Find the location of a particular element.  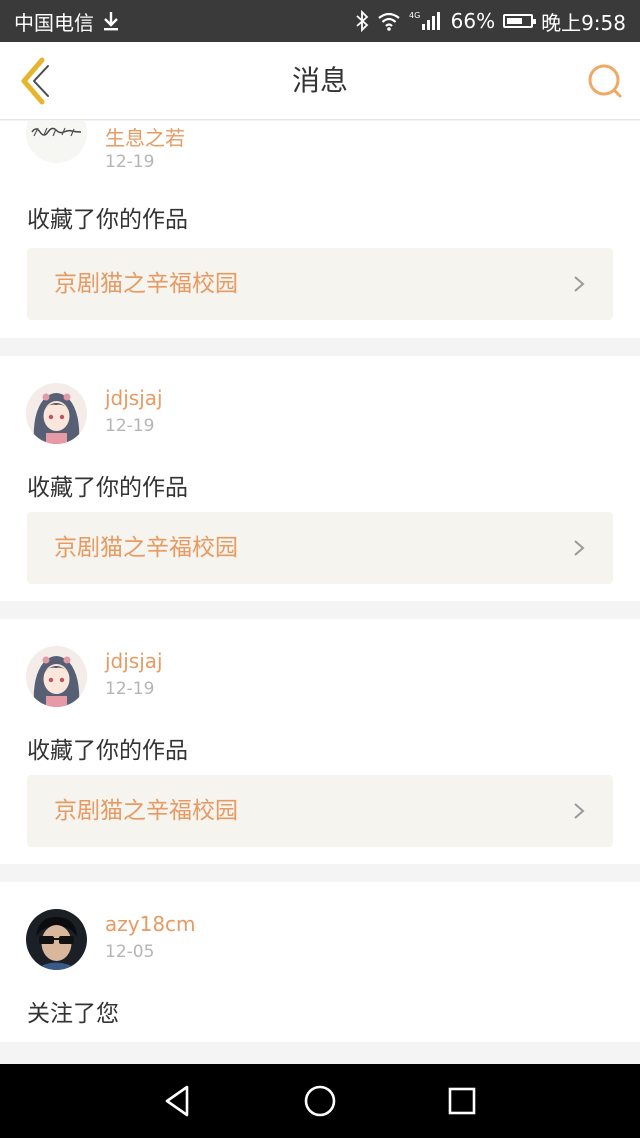

calligraphy-avatar is located at coordinates (56, 142).